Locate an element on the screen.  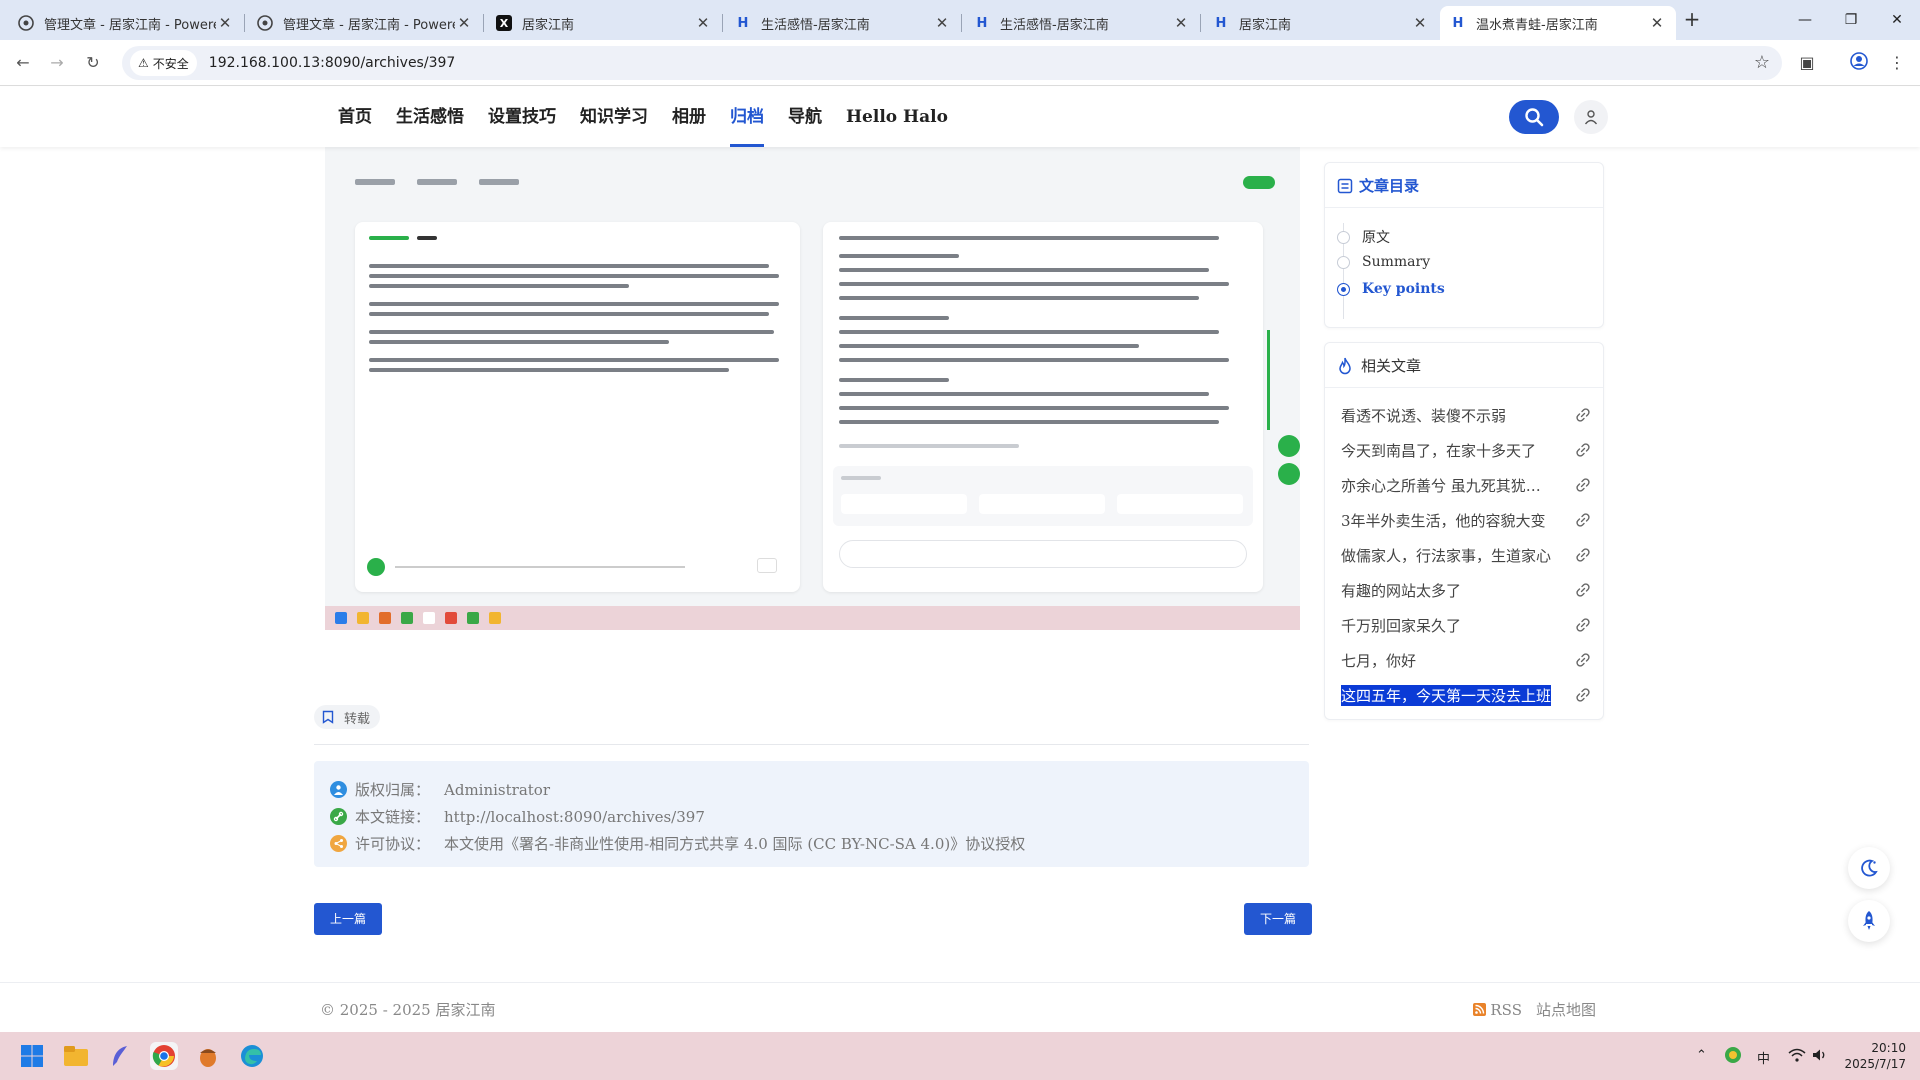
related-article-item: 七月，你好 is located at coordinates (1466, 660).